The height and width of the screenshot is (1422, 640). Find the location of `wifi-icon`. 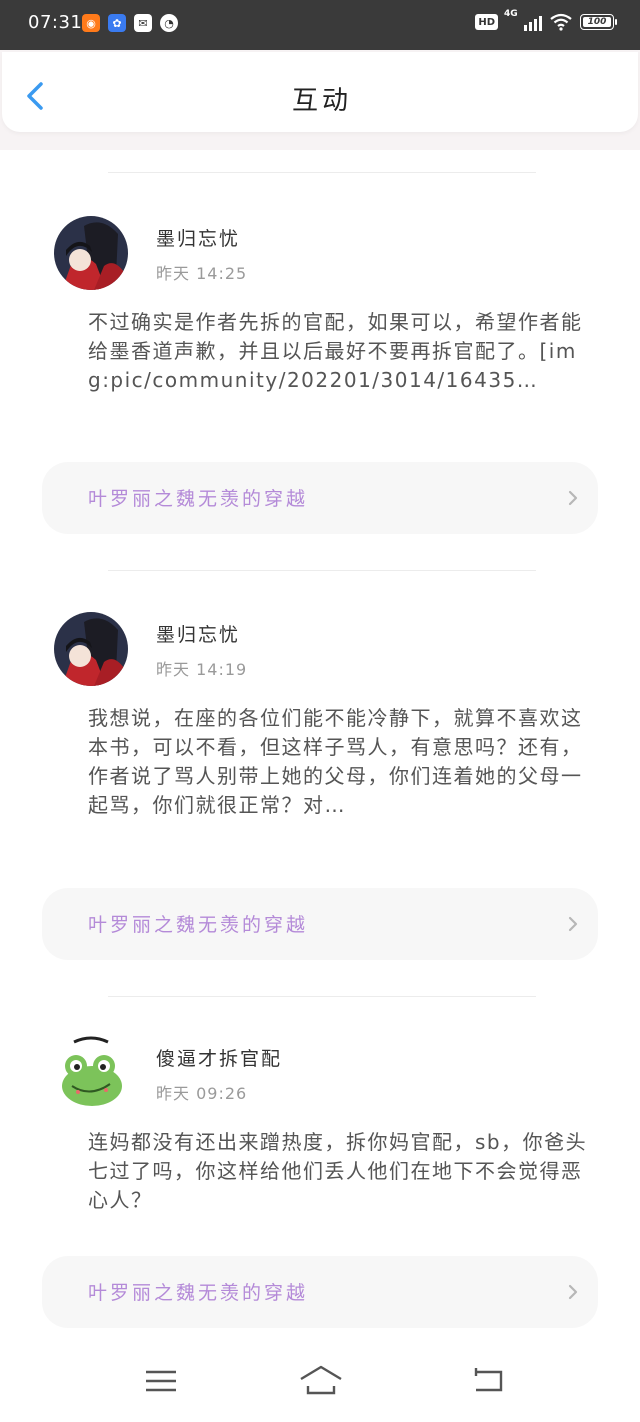

wifi-icon is located at coordinates (561, 22).